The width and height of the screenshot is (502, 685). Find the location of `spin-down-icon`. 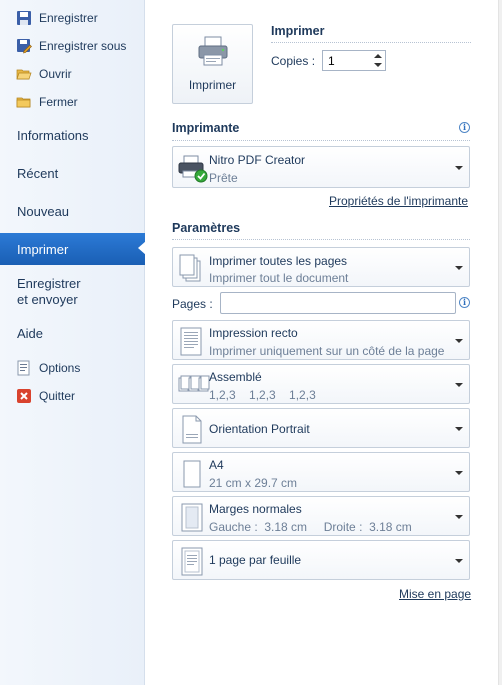

spin-down-icon is located at coordinates (378, 65).